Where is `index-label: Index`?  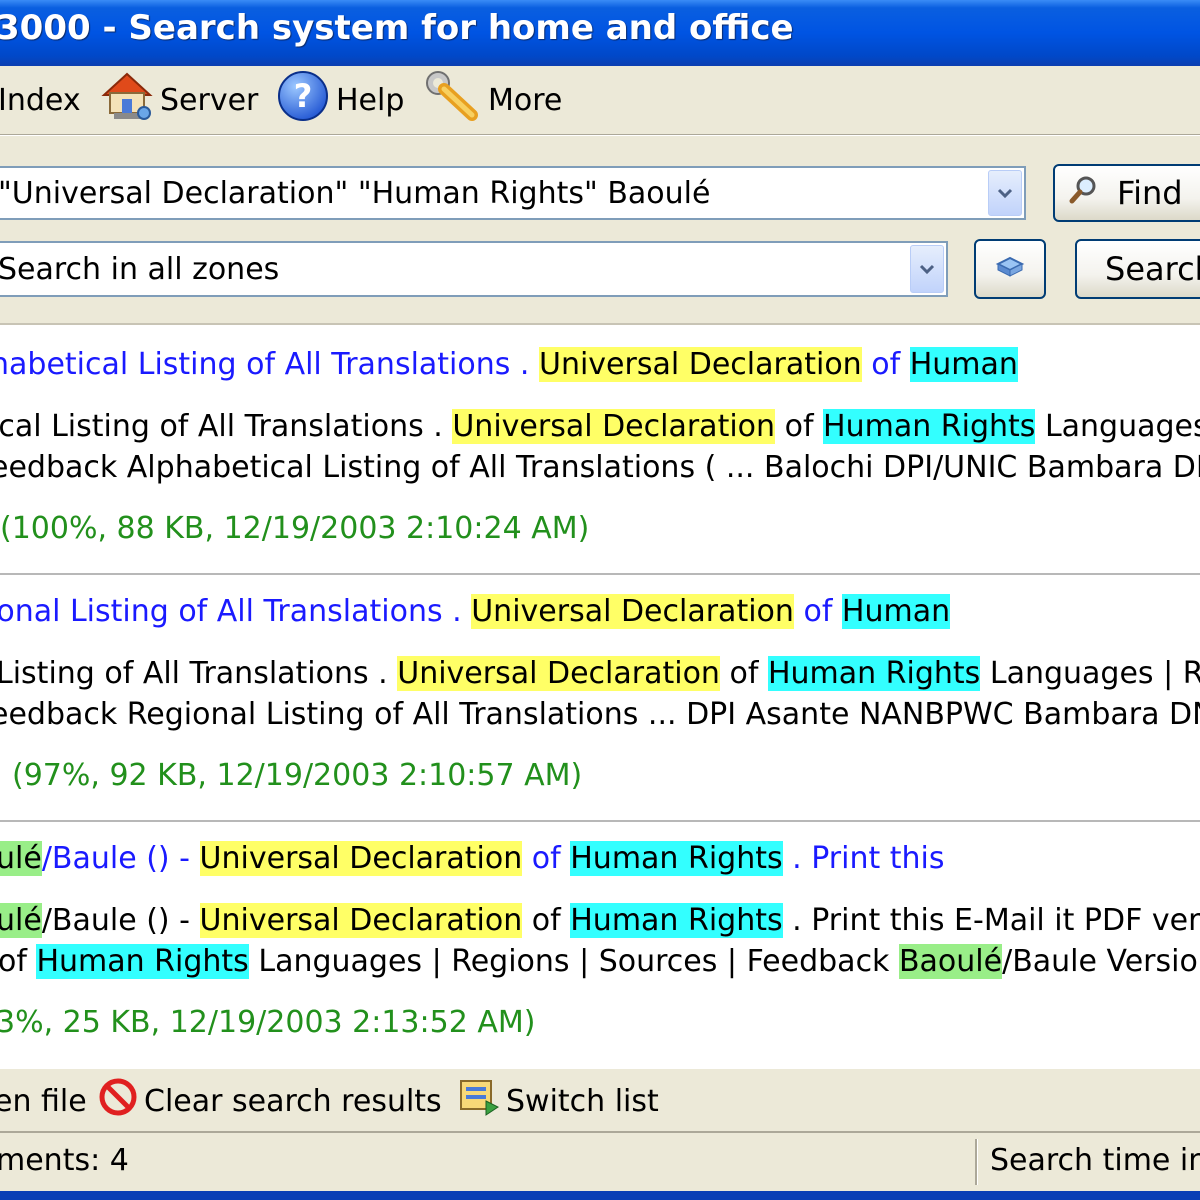
index-label: Index is located at coordinates (40, 100).